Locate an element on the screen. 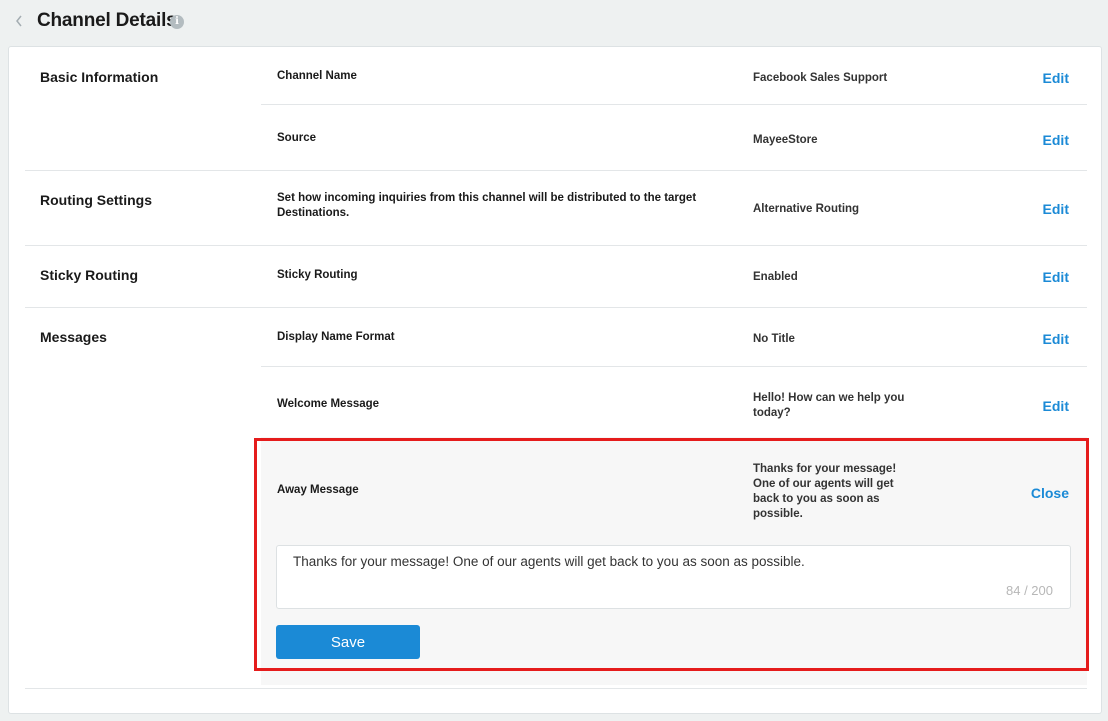  section-messages: Messages is located at coordinates (73, 337).